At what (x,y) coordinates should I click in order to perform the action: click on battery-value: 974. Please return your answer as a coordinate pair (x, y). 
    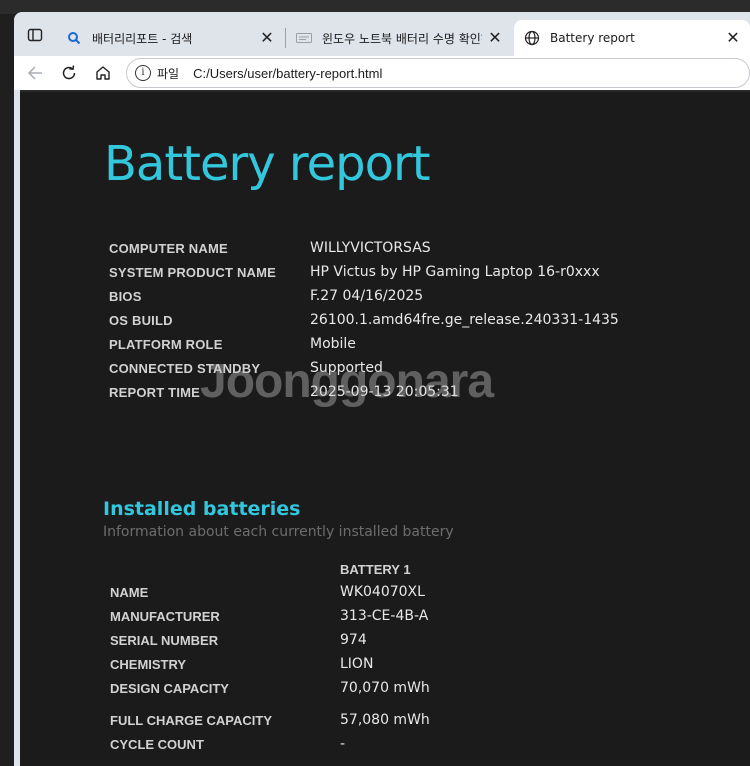
    Looking at the image, I should click on (353, 640).